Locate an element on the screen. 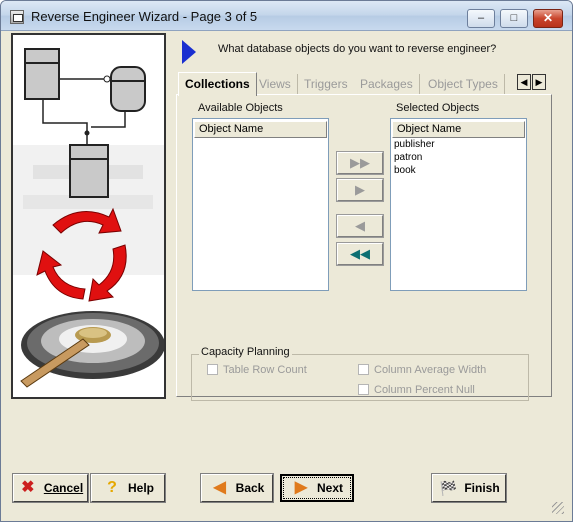 This screenshot has width=573, height=522. tab-triggers: Triggers is located at coordinates (326, 84).